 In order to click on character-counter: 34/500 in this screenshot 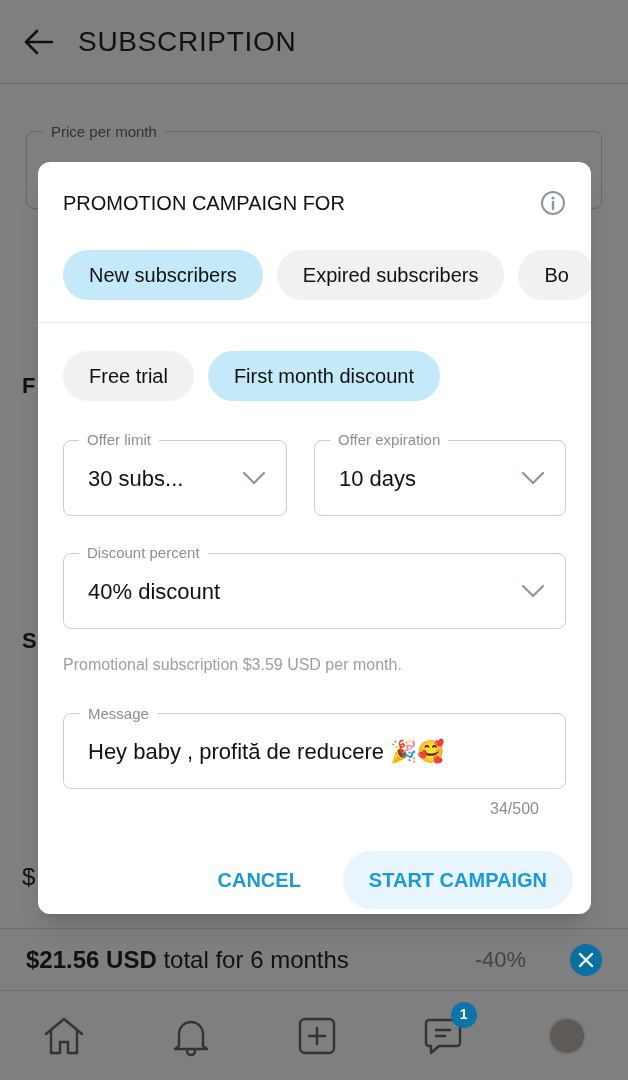, I will do `click(514, 809)`.